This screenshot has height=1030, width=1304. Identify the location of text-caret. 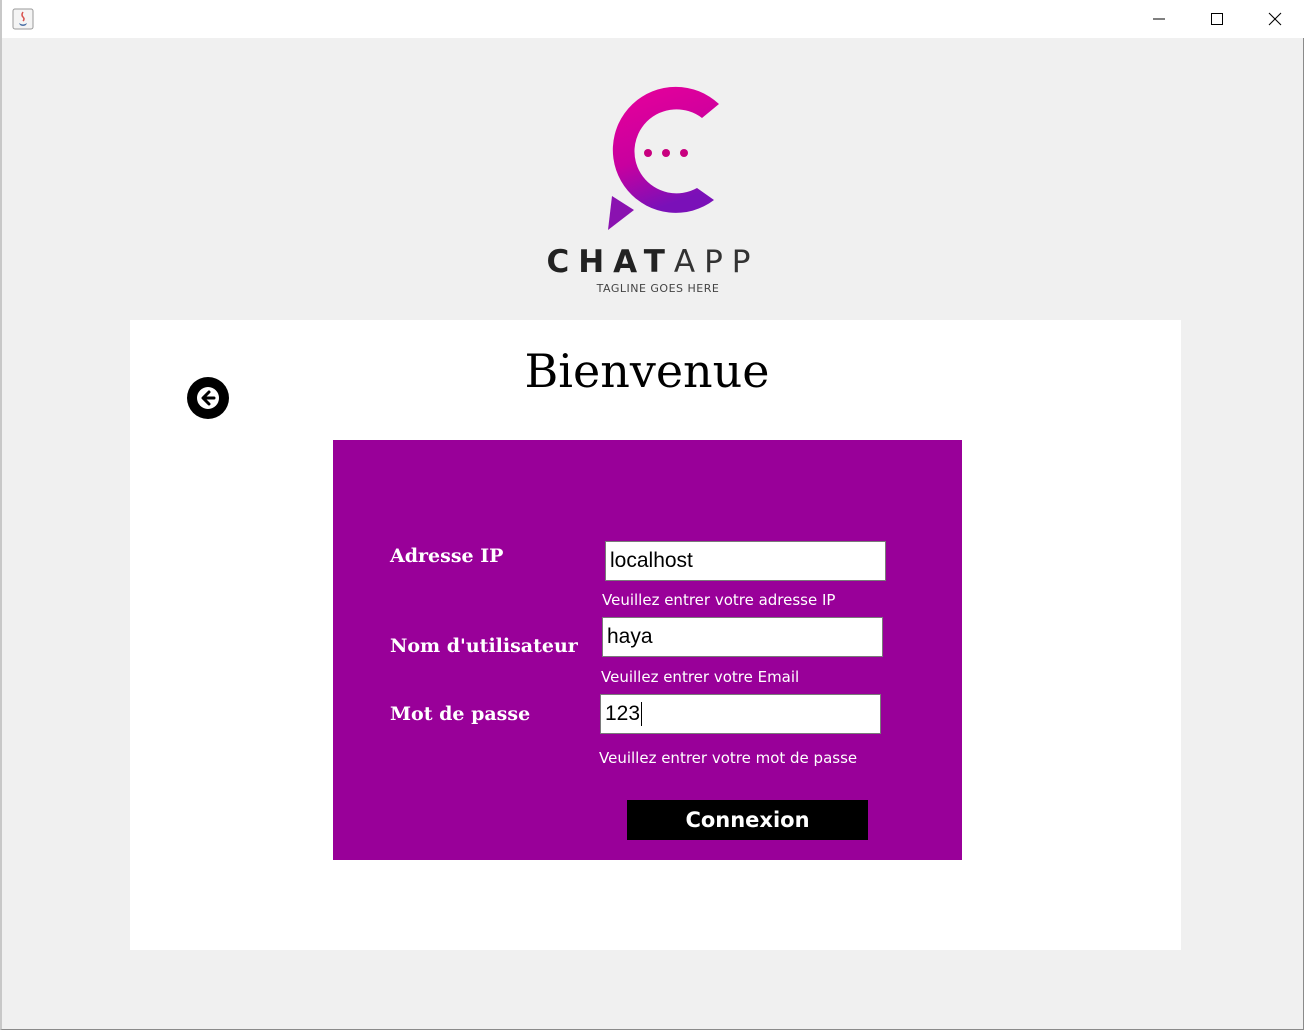
(642, 714).